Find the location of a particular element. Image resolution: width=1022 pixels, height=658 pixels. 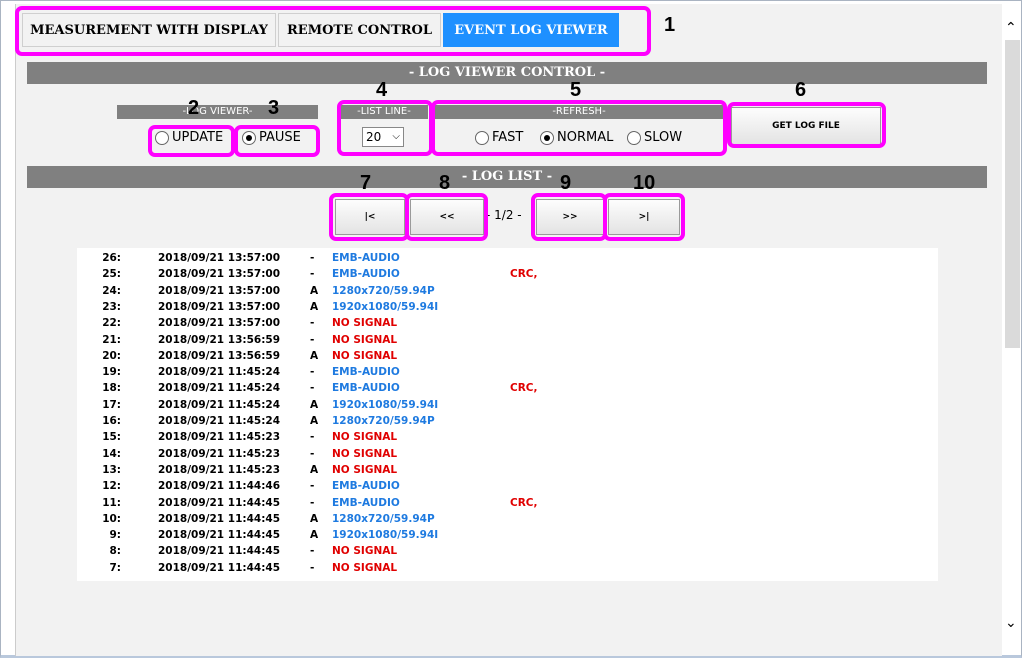

page-indicator: - 1/2 - is located at coordinates (504, 215).